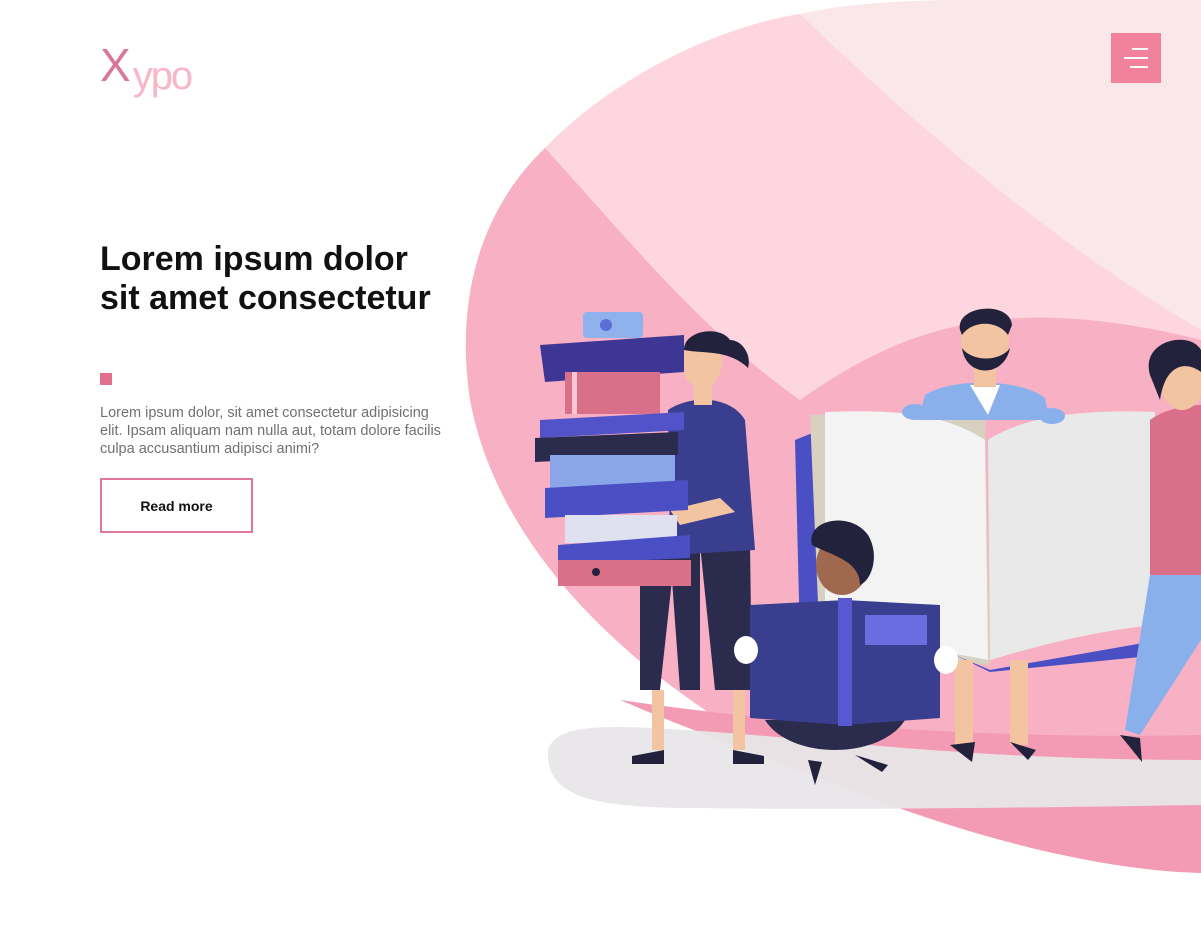 This screenshot has height=947, width=1201. I want to click on logo-initial: X, so click(115, 65).